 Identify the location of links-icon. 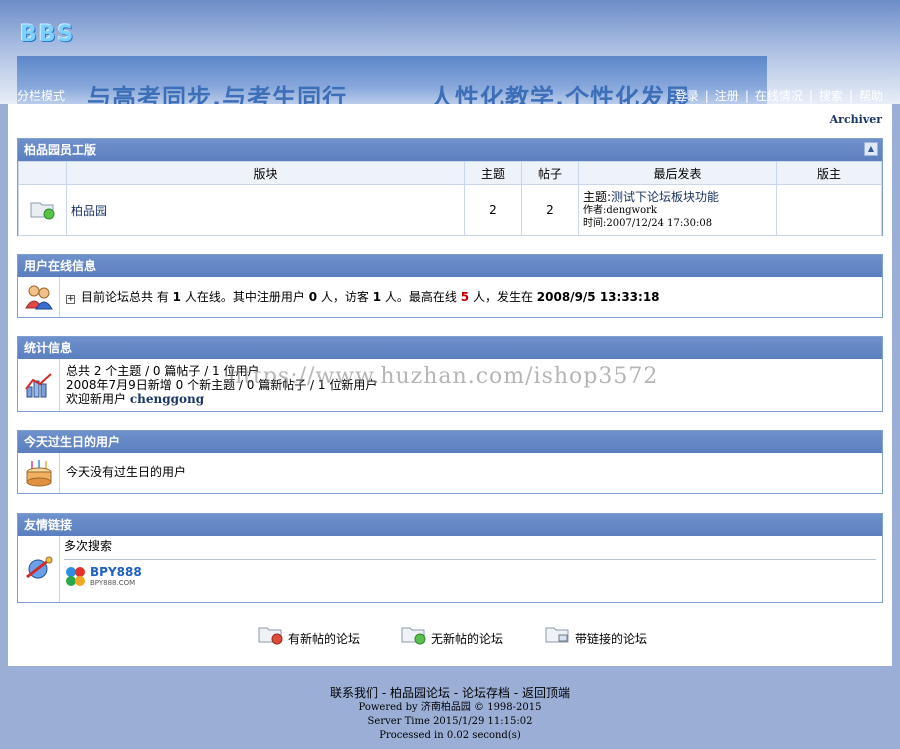
(38, 567).